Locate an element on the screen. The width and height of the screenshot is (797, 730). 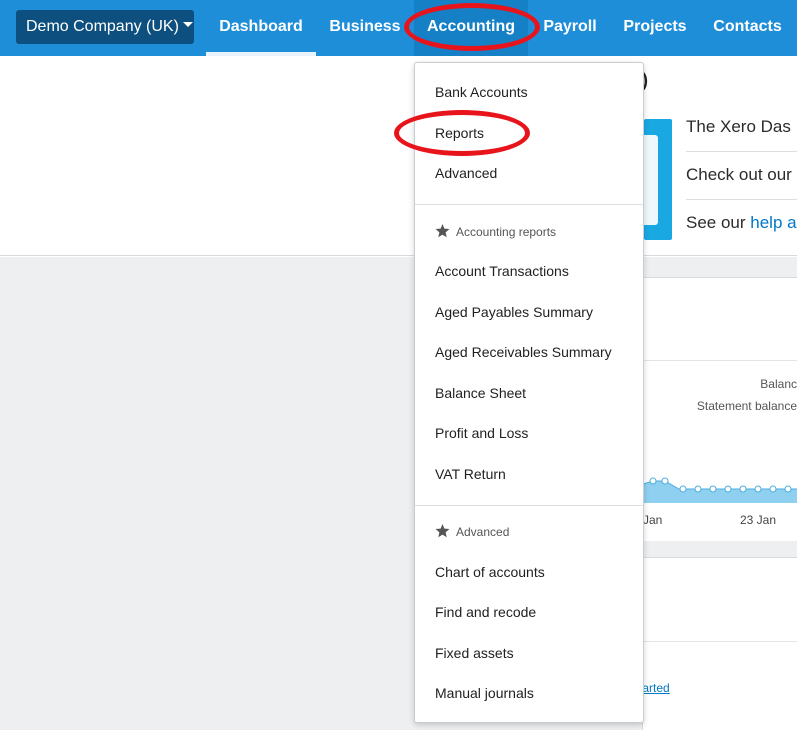
balance-label: Balanc is located at coordinates (778, 384).